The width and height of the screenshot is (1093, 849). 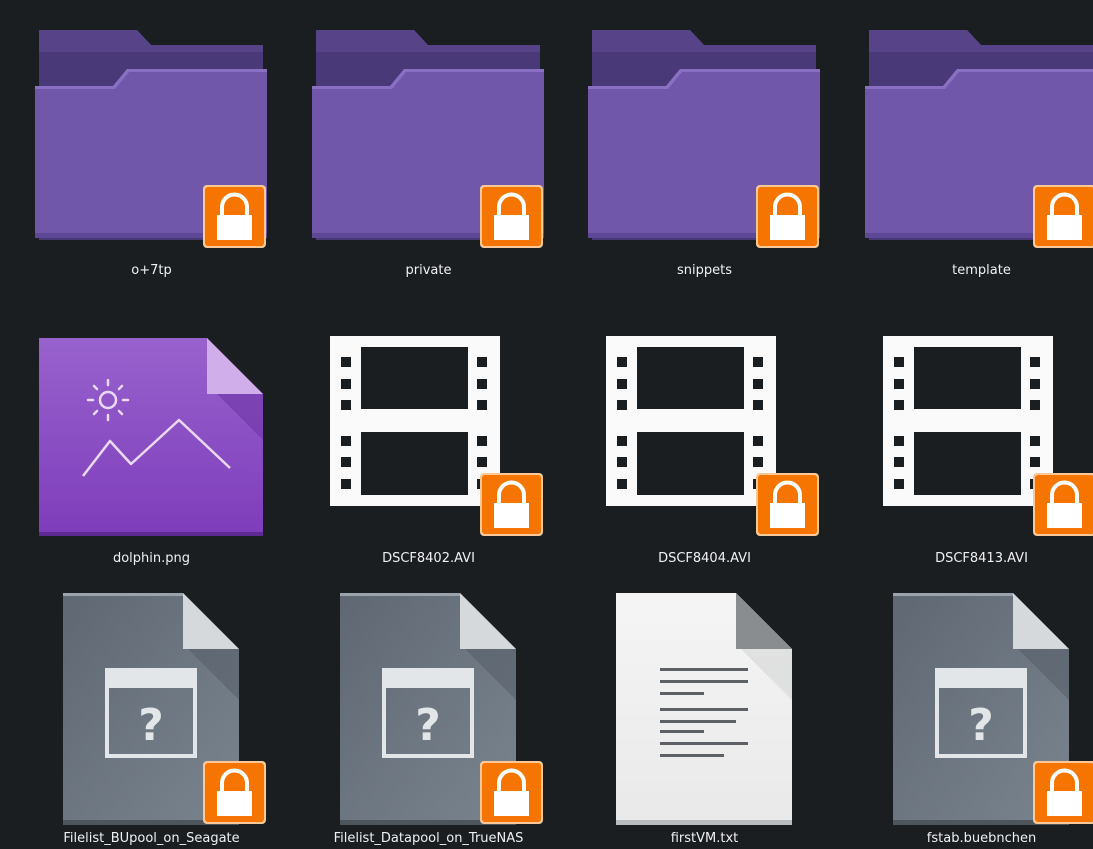 I want to click on file-name-label: Filelist_BUpool_on_Seagate, so click(x=151, y=838).